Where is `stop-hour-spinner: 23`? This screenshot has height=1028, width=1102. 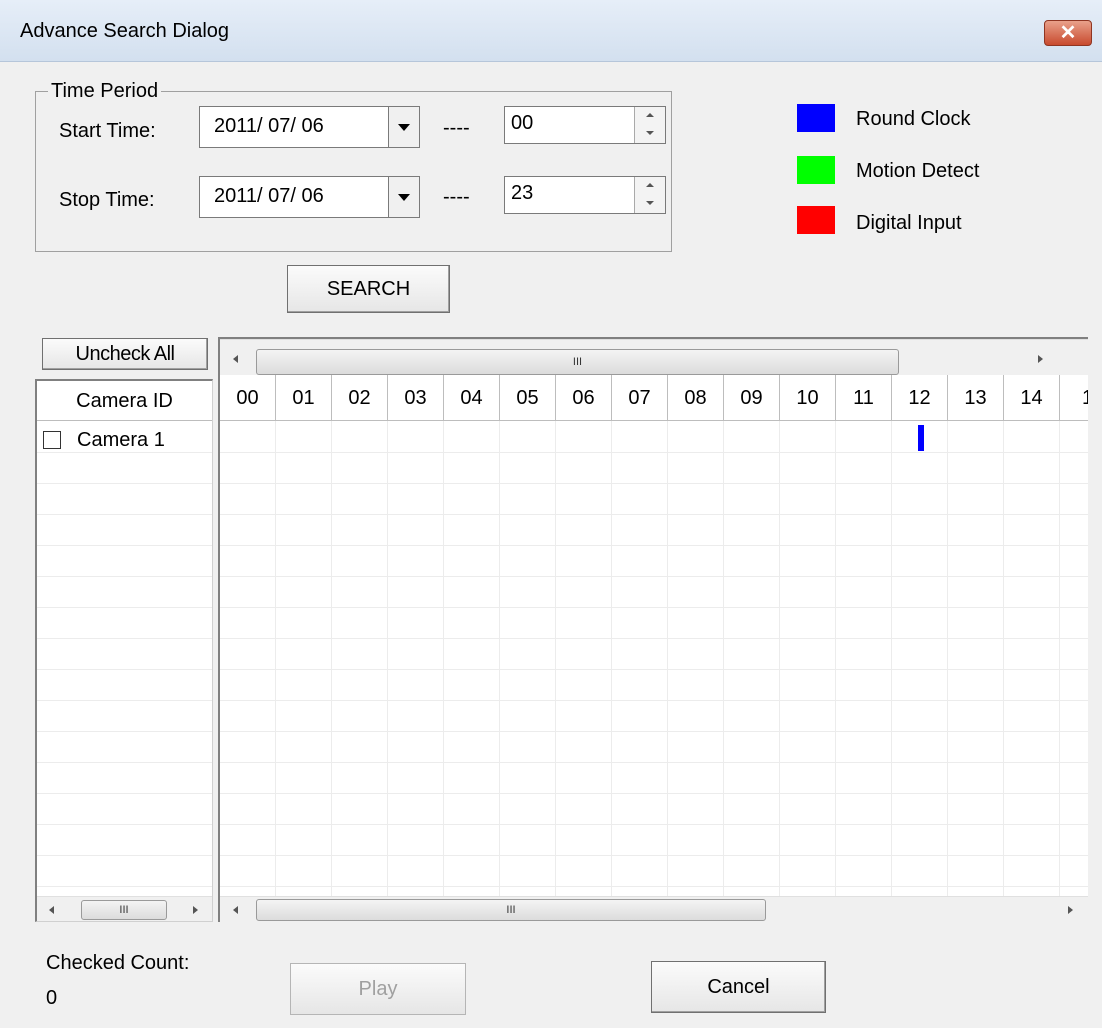
stop-hour-spinner: 23 is located at coordinates (585, 195).